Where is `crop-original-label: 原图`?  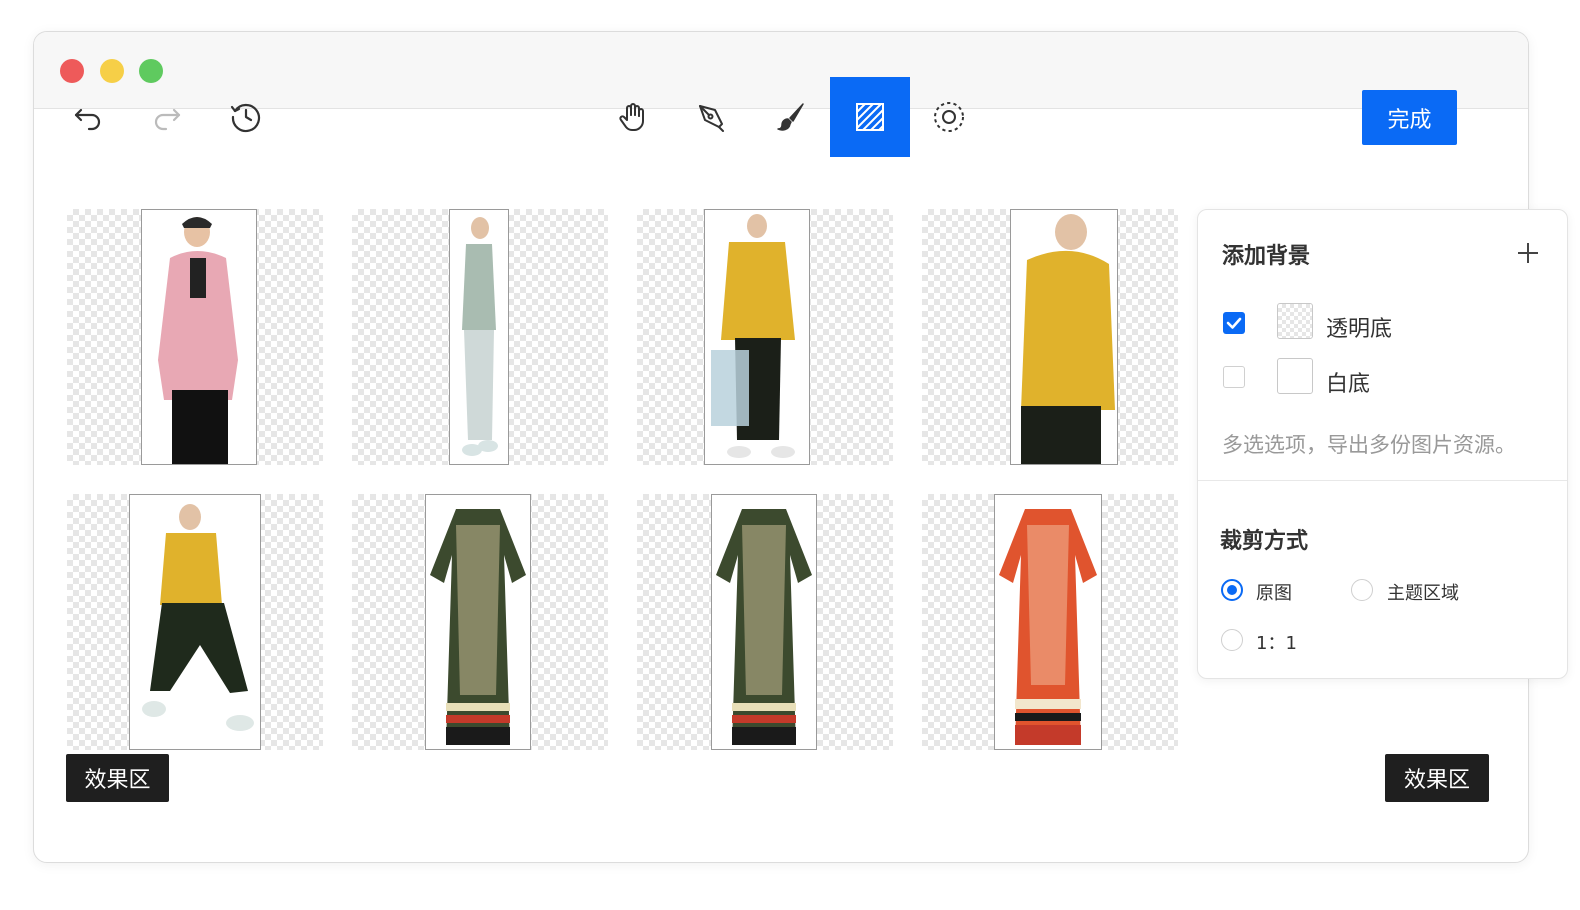 crop-original-label: 原图 is located at coordinates (1274, 593).